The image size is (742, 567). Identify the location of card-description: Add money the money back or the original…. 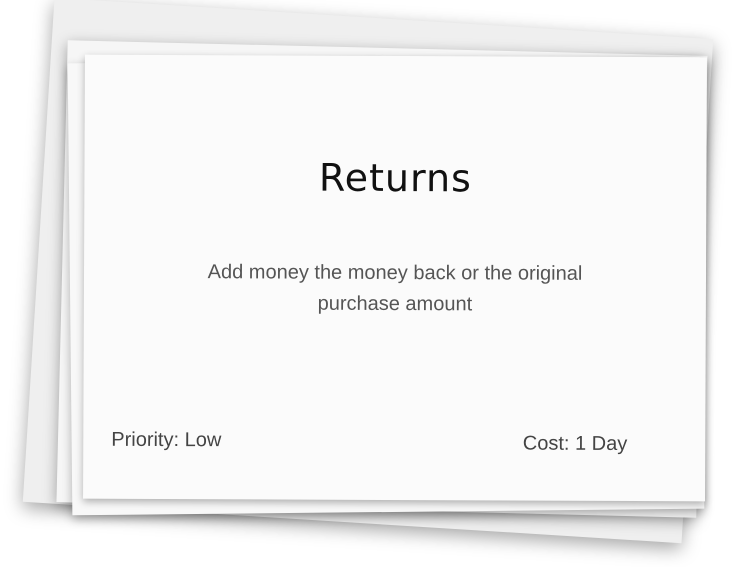
(395, 288).